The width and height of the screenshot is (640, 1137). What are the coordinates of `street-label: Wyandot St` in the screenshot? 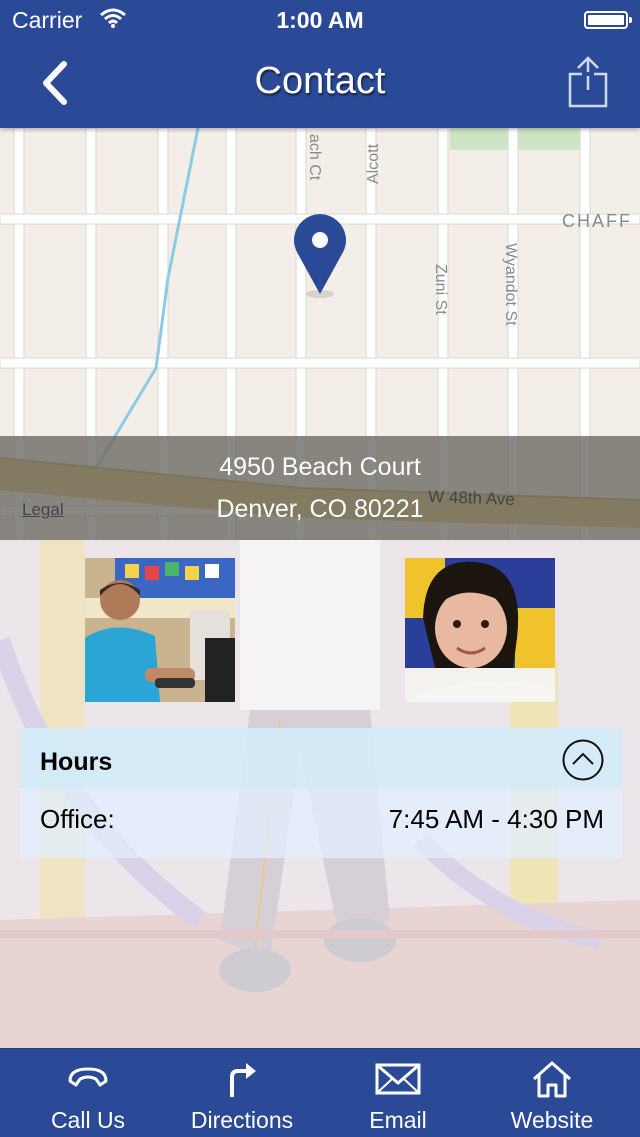 It's located at (510, 284).